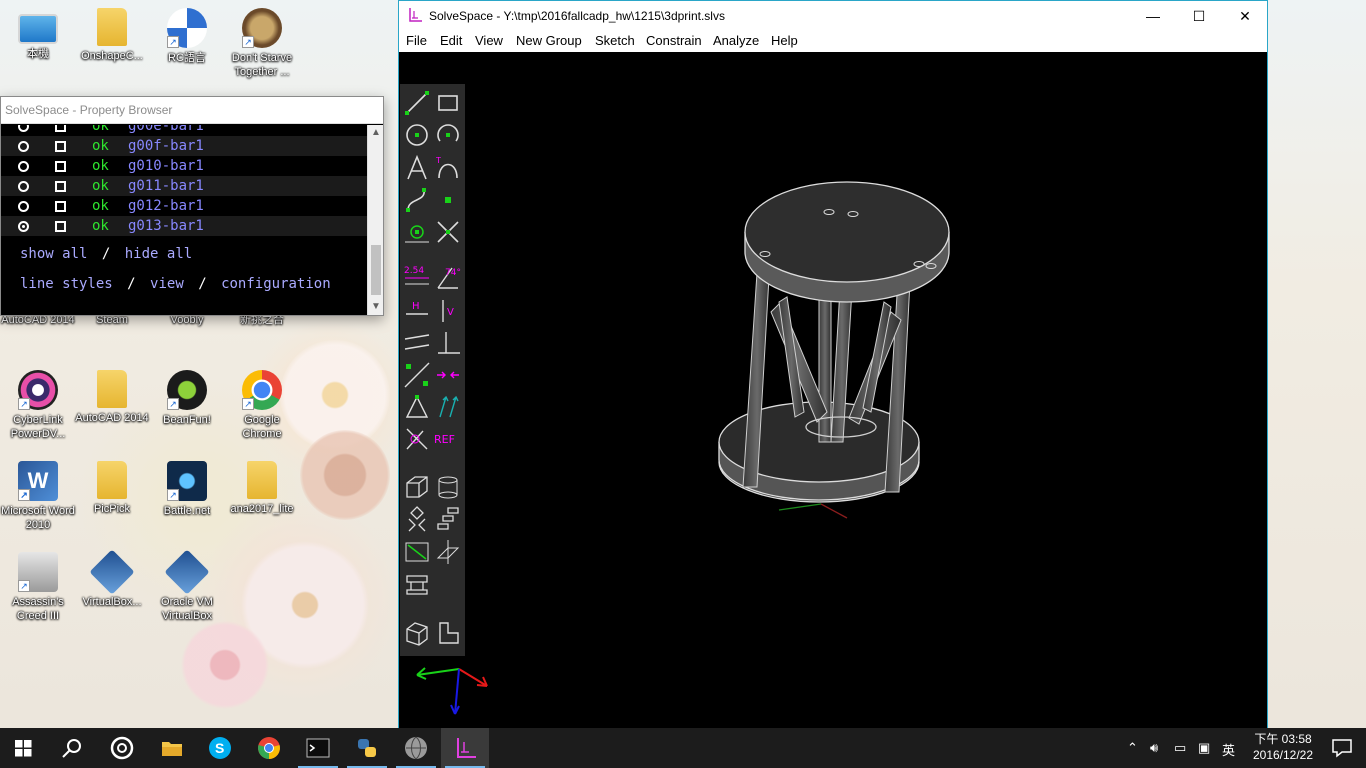 The height and width of the screenshot is (768, 1366). Describe the element at coordinates (448, 487) in the screenshot. I see `lathe-group-button` at that location.